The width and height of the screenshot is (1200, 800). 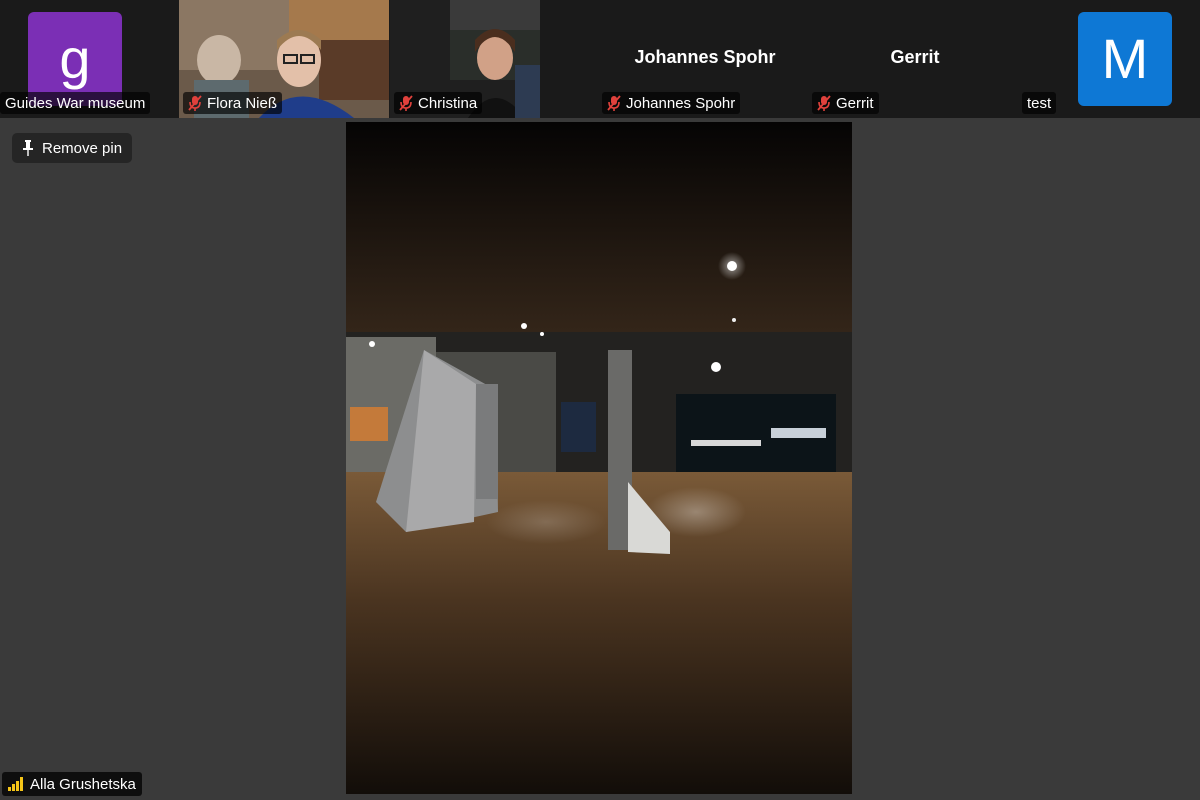 I want to click on participant-name-label: Johannes Spohr, so click(x=671, y=103).